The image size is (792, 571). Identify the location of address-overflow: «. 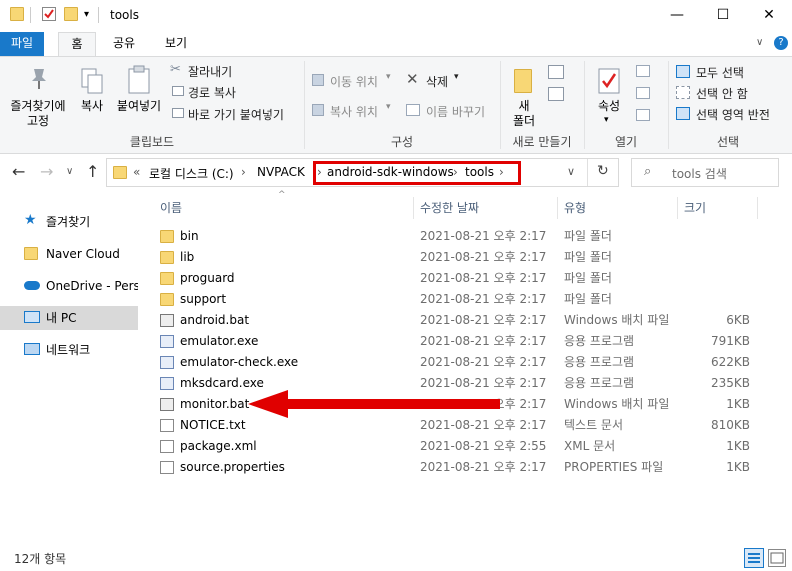
(136, 172).